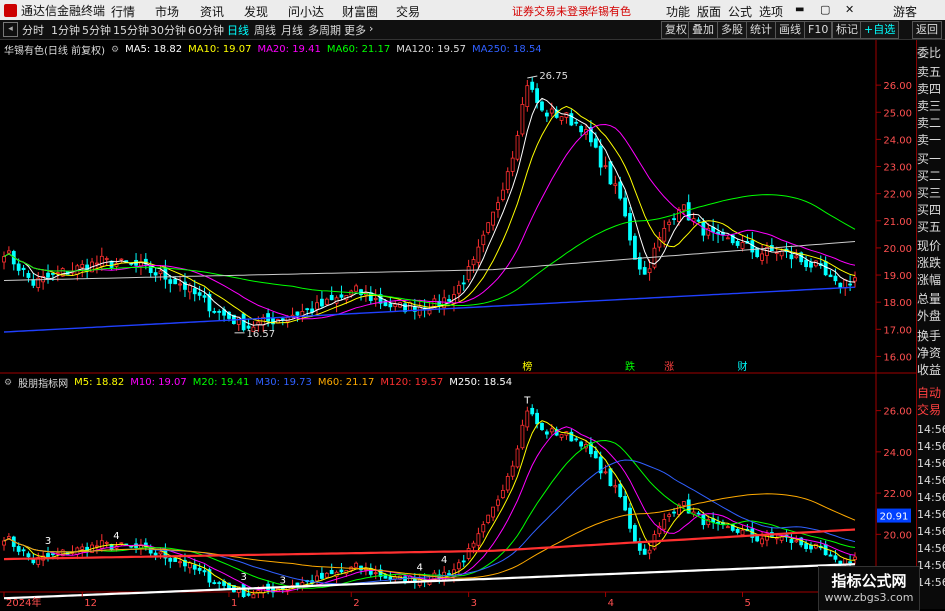  Describe the element at coordinates (96, 30) in the screenshot. I see `tab-5min: 5分钟` at that location.